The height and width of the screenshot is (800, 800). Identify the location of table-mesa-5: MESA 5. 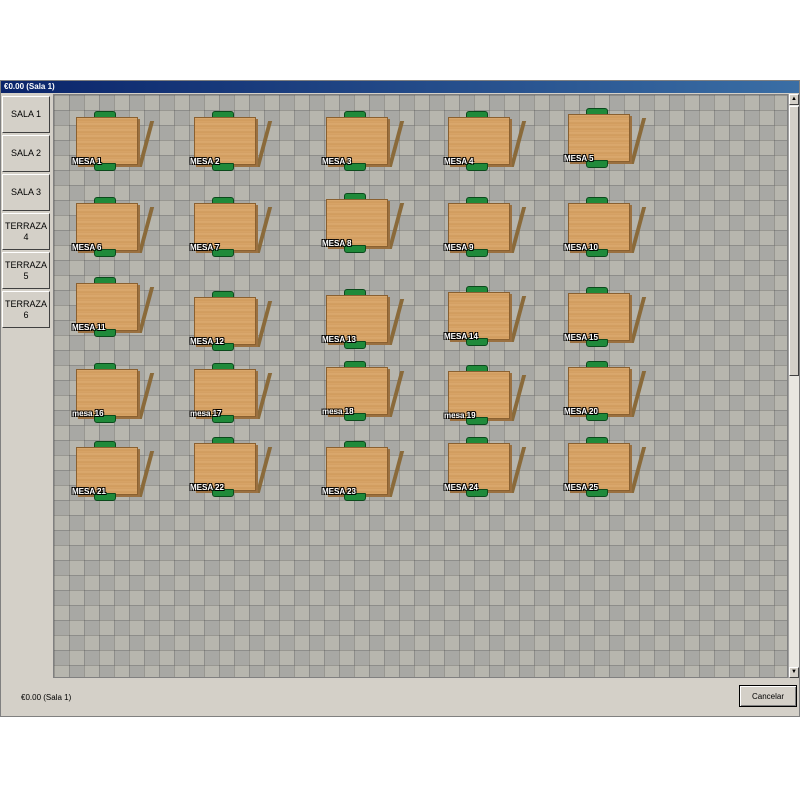
(605, 139).